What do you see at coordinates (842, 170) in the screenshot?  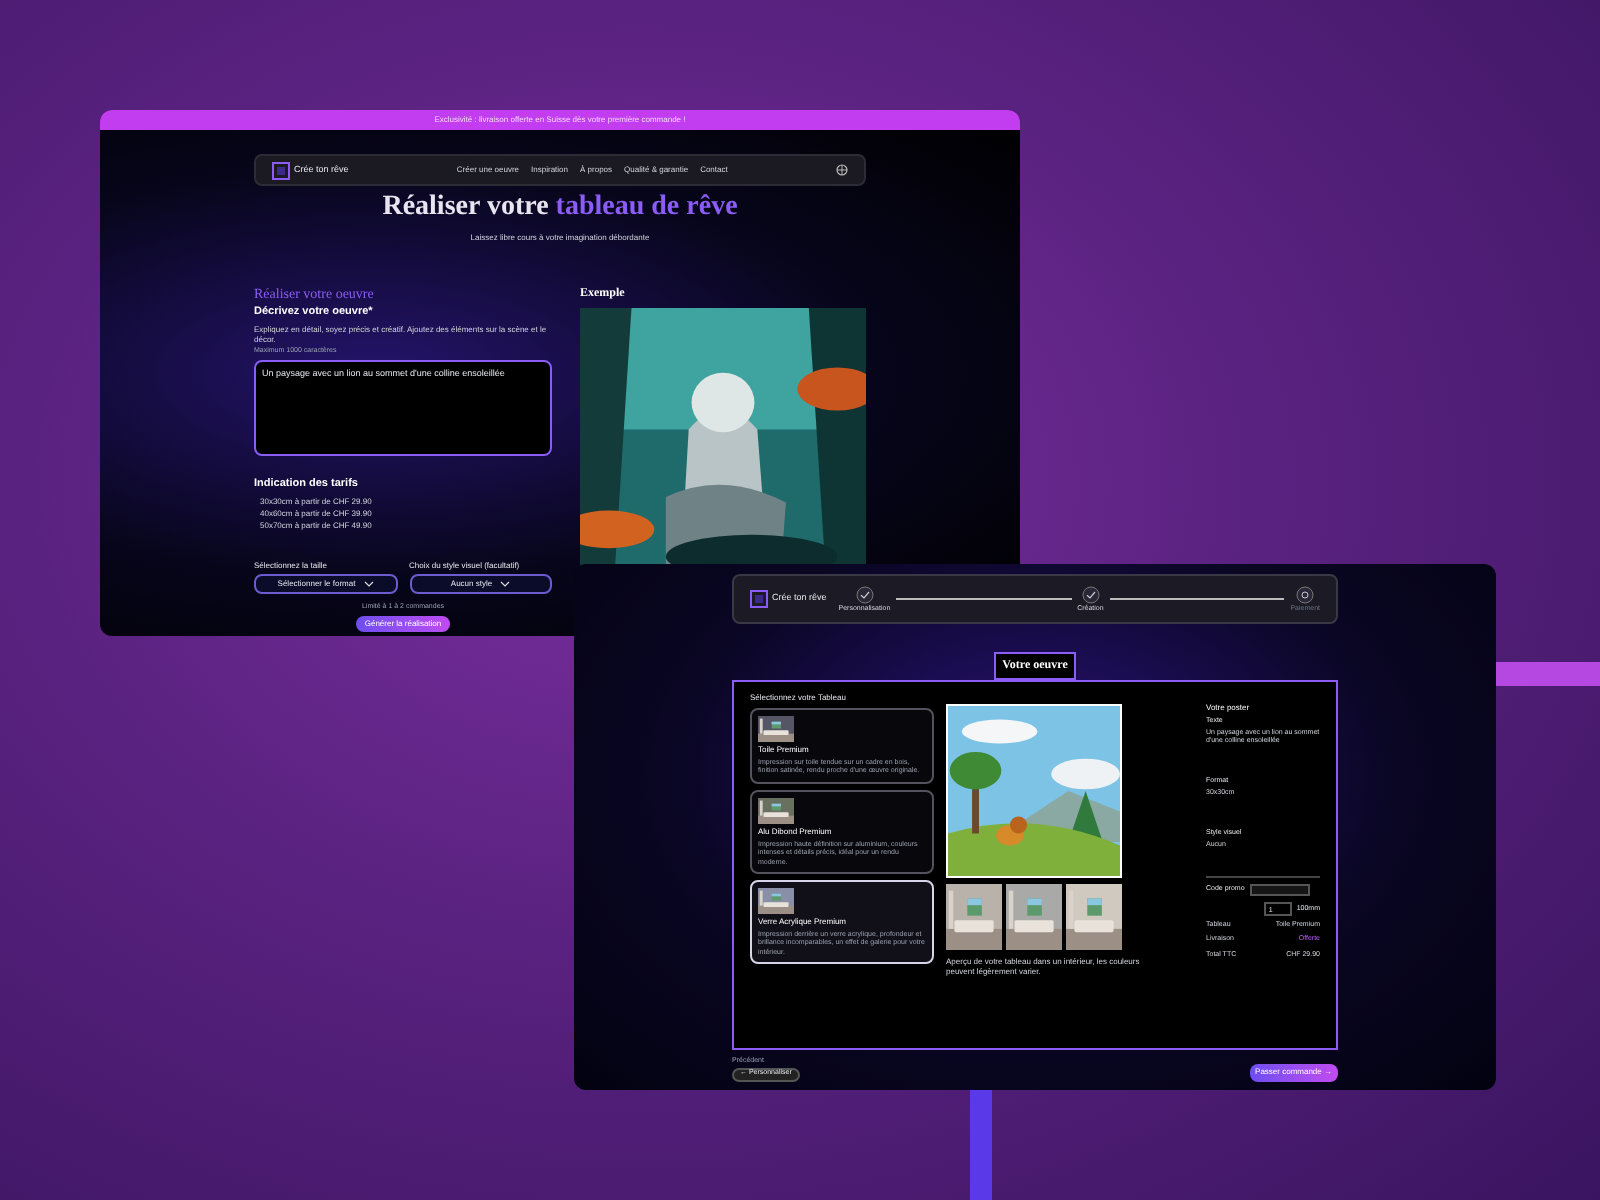 I see `globe-icon` at bounding box center [842, 170].